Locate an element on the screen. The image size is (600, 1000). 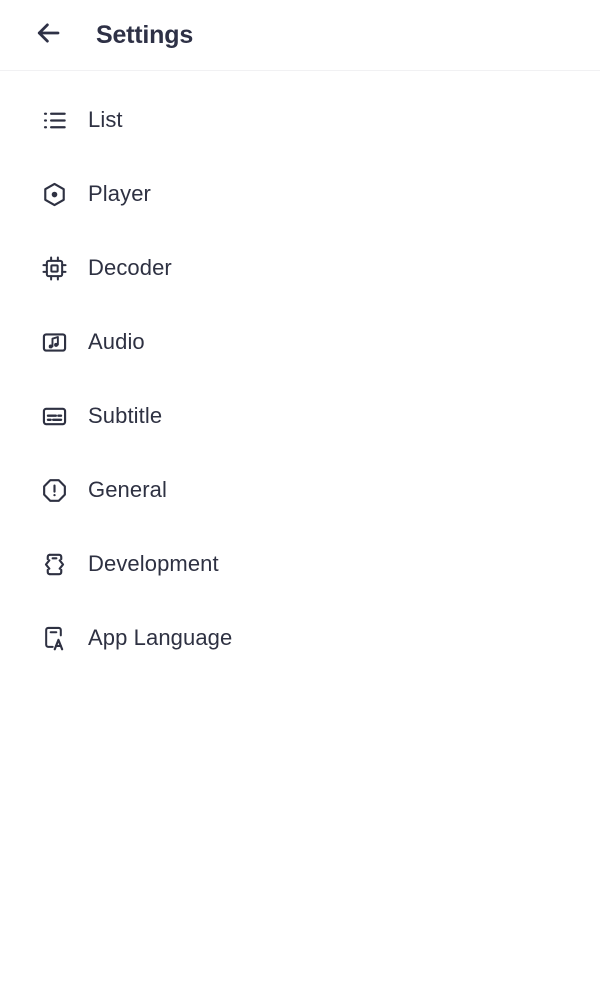
language-letter-a-icon is located at coordinates (54, 638).